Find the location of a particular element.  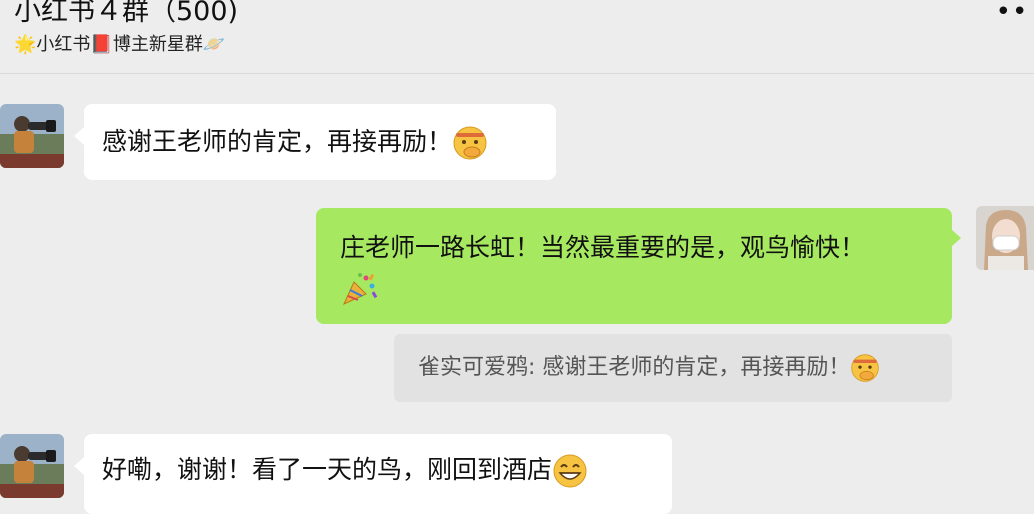

avatar-self-image is located at coordinates (1005, 238).